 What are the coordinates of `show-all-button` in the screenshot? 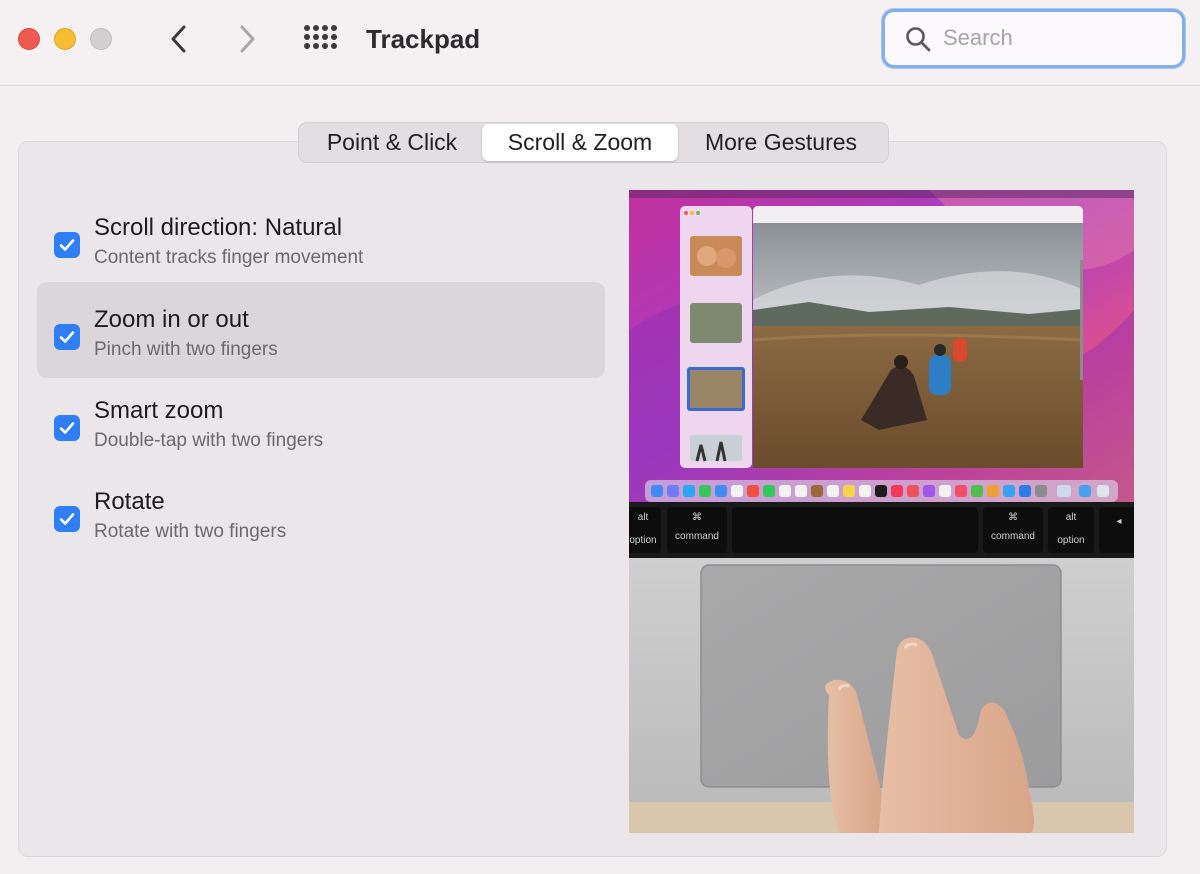 It's located at (321, 39).